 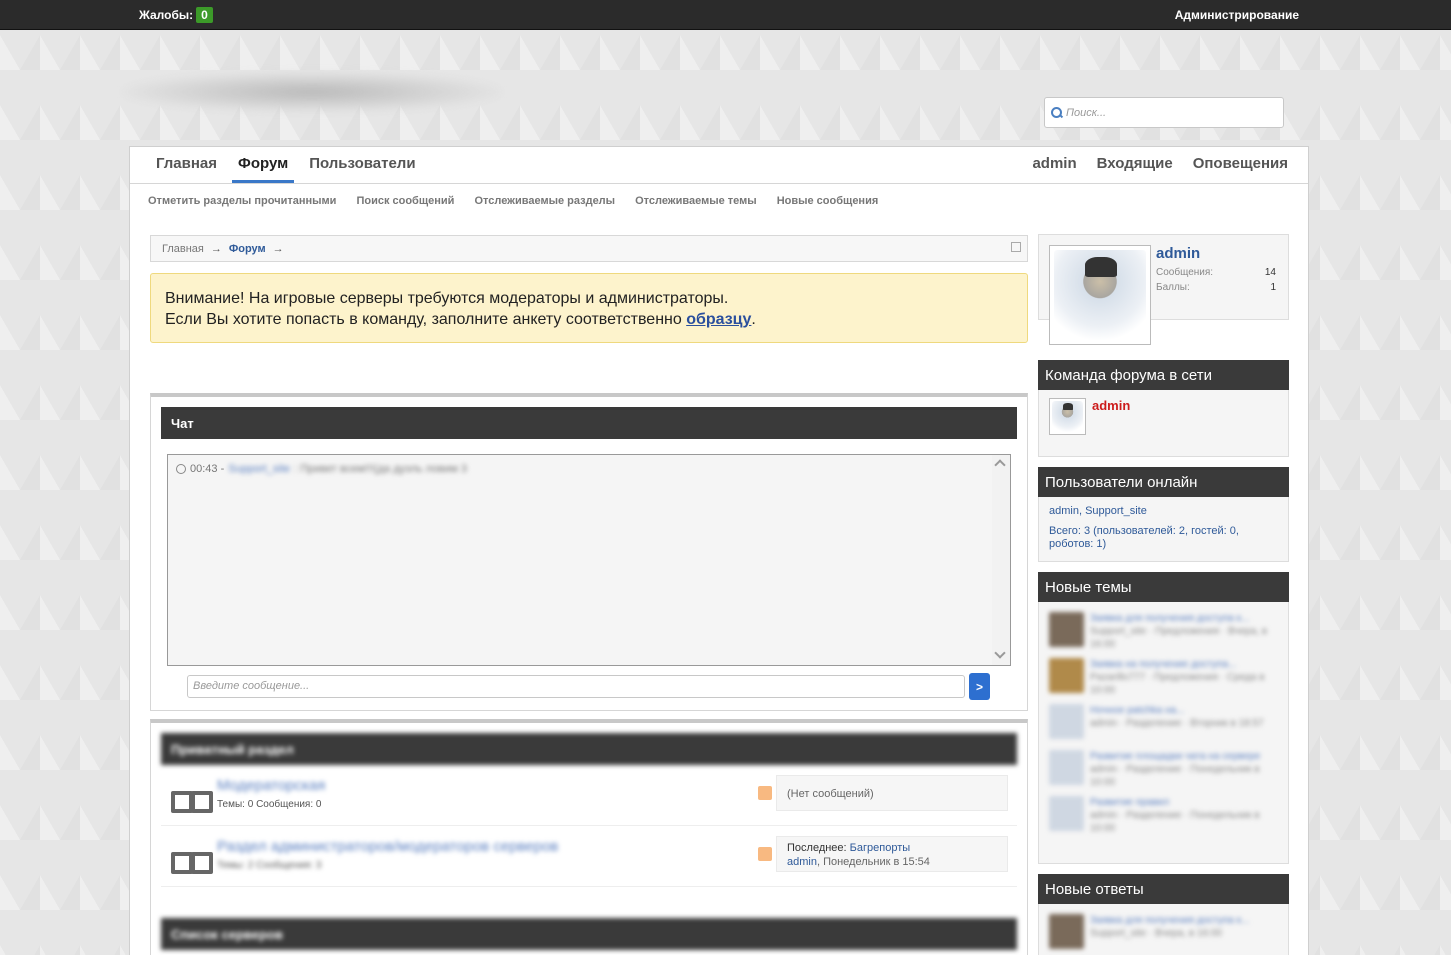 I want to click on scroll-up-icon, so click(x=1000, y=465).